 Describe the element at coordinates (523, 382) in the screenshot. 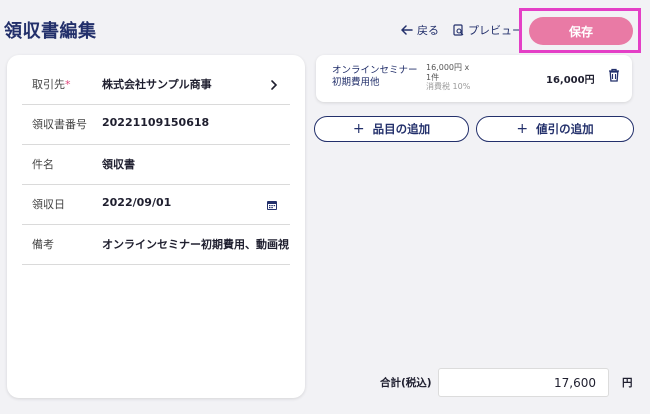

I see `total-field: 17,600` at that location.